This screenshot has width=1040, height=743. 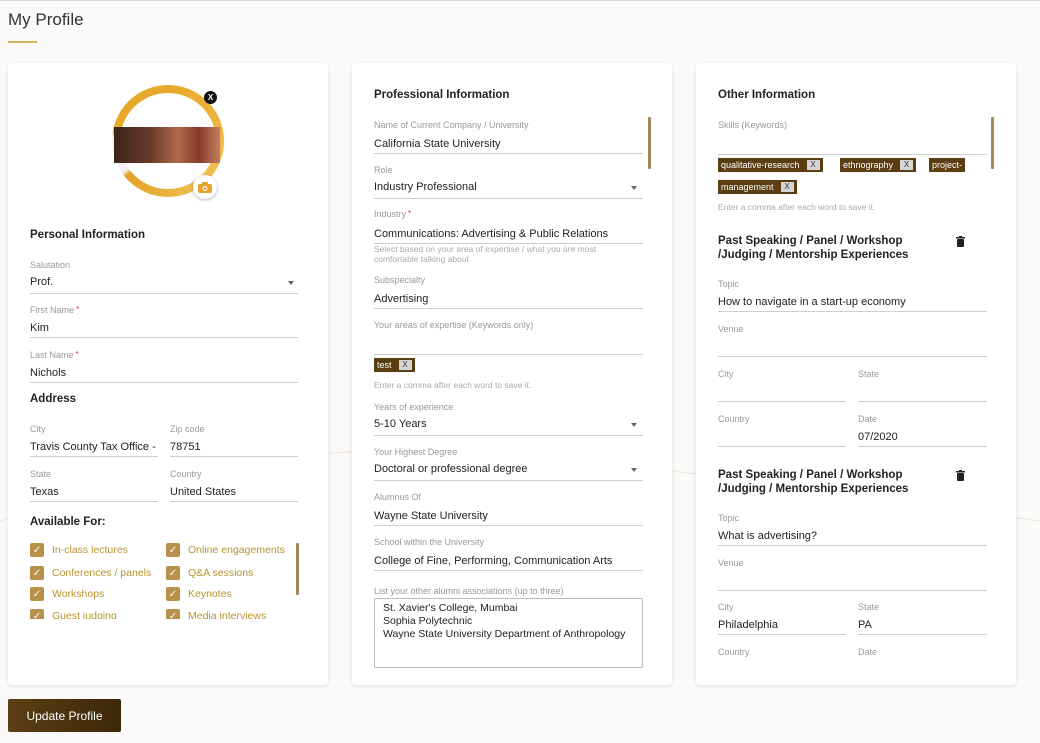 I want to click on alumnus-field: Wayne State University, so click(x=431, y=516).